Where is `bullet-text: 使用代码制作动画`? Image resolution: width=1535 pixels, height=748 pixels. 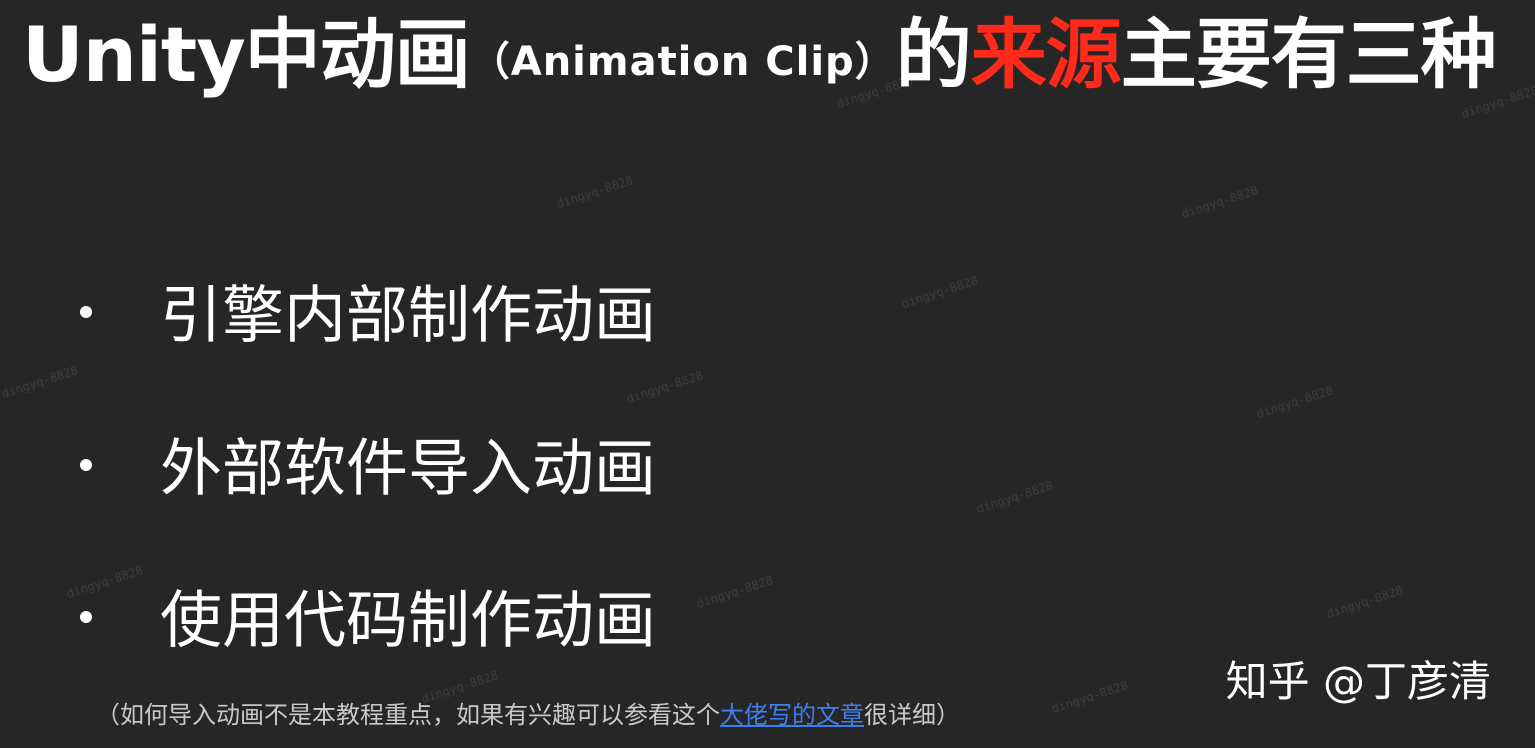 bullet-text: 使用代码制作动画 is located at coordinates (408, 620).